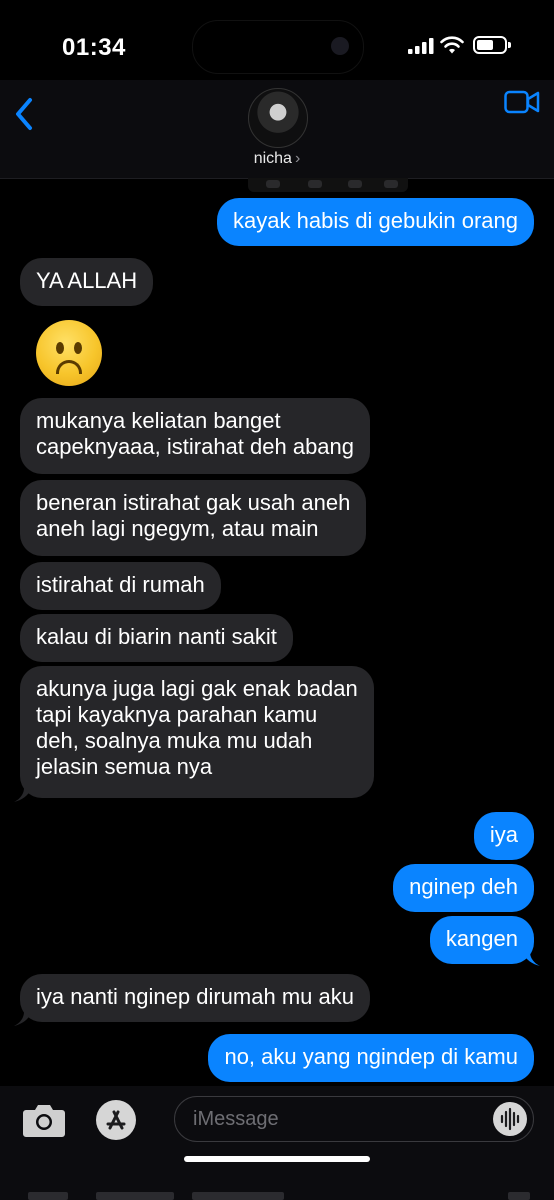 The width and height of the screenshot is (554, 1200). Describe the element at coordinates (195, 998) in the screenshot. I see `message-bubble-incoming: iya nanti nginep dirumah mu aku` at that location.